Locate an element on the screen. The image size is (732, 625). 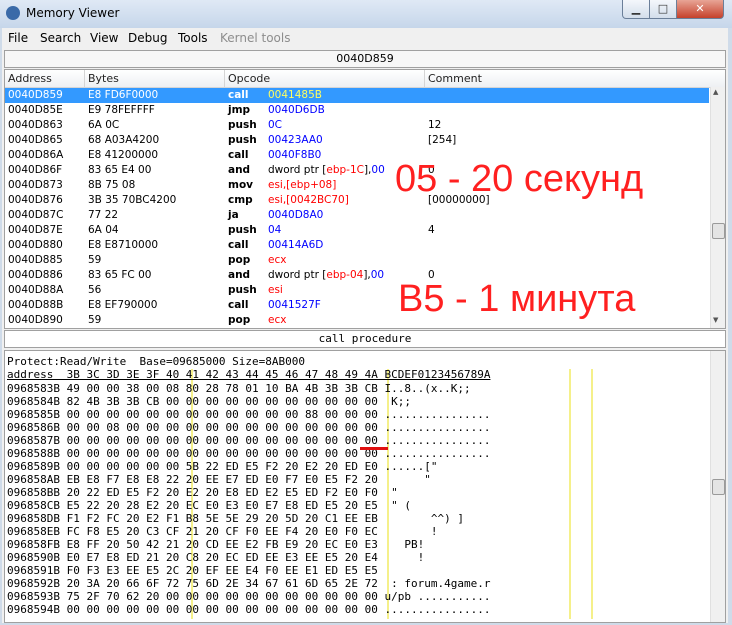
scroll-down-icon: ▼ is located at coordinates (715, 320).